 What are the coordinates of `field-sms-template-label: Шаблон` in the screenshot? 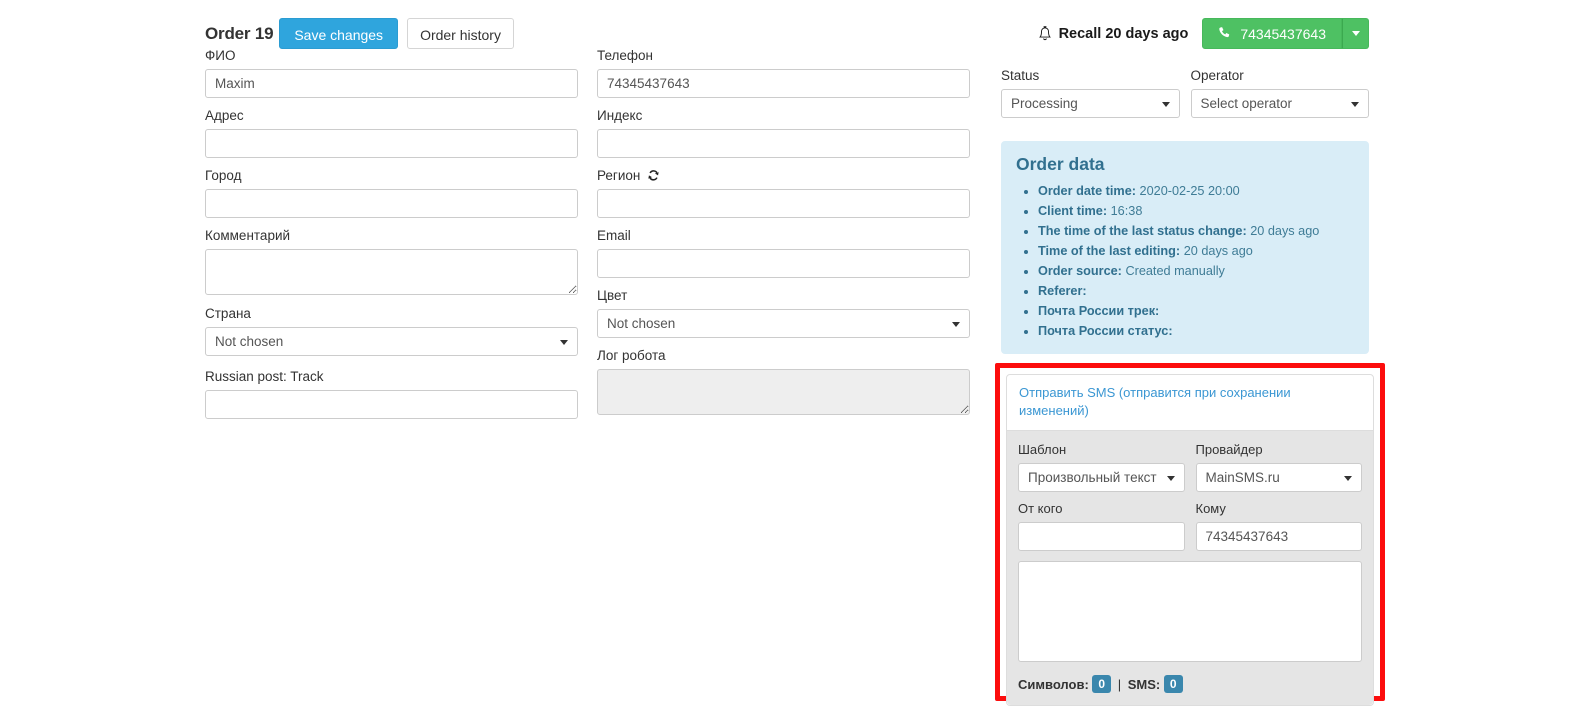 It's located at (1042, 449).